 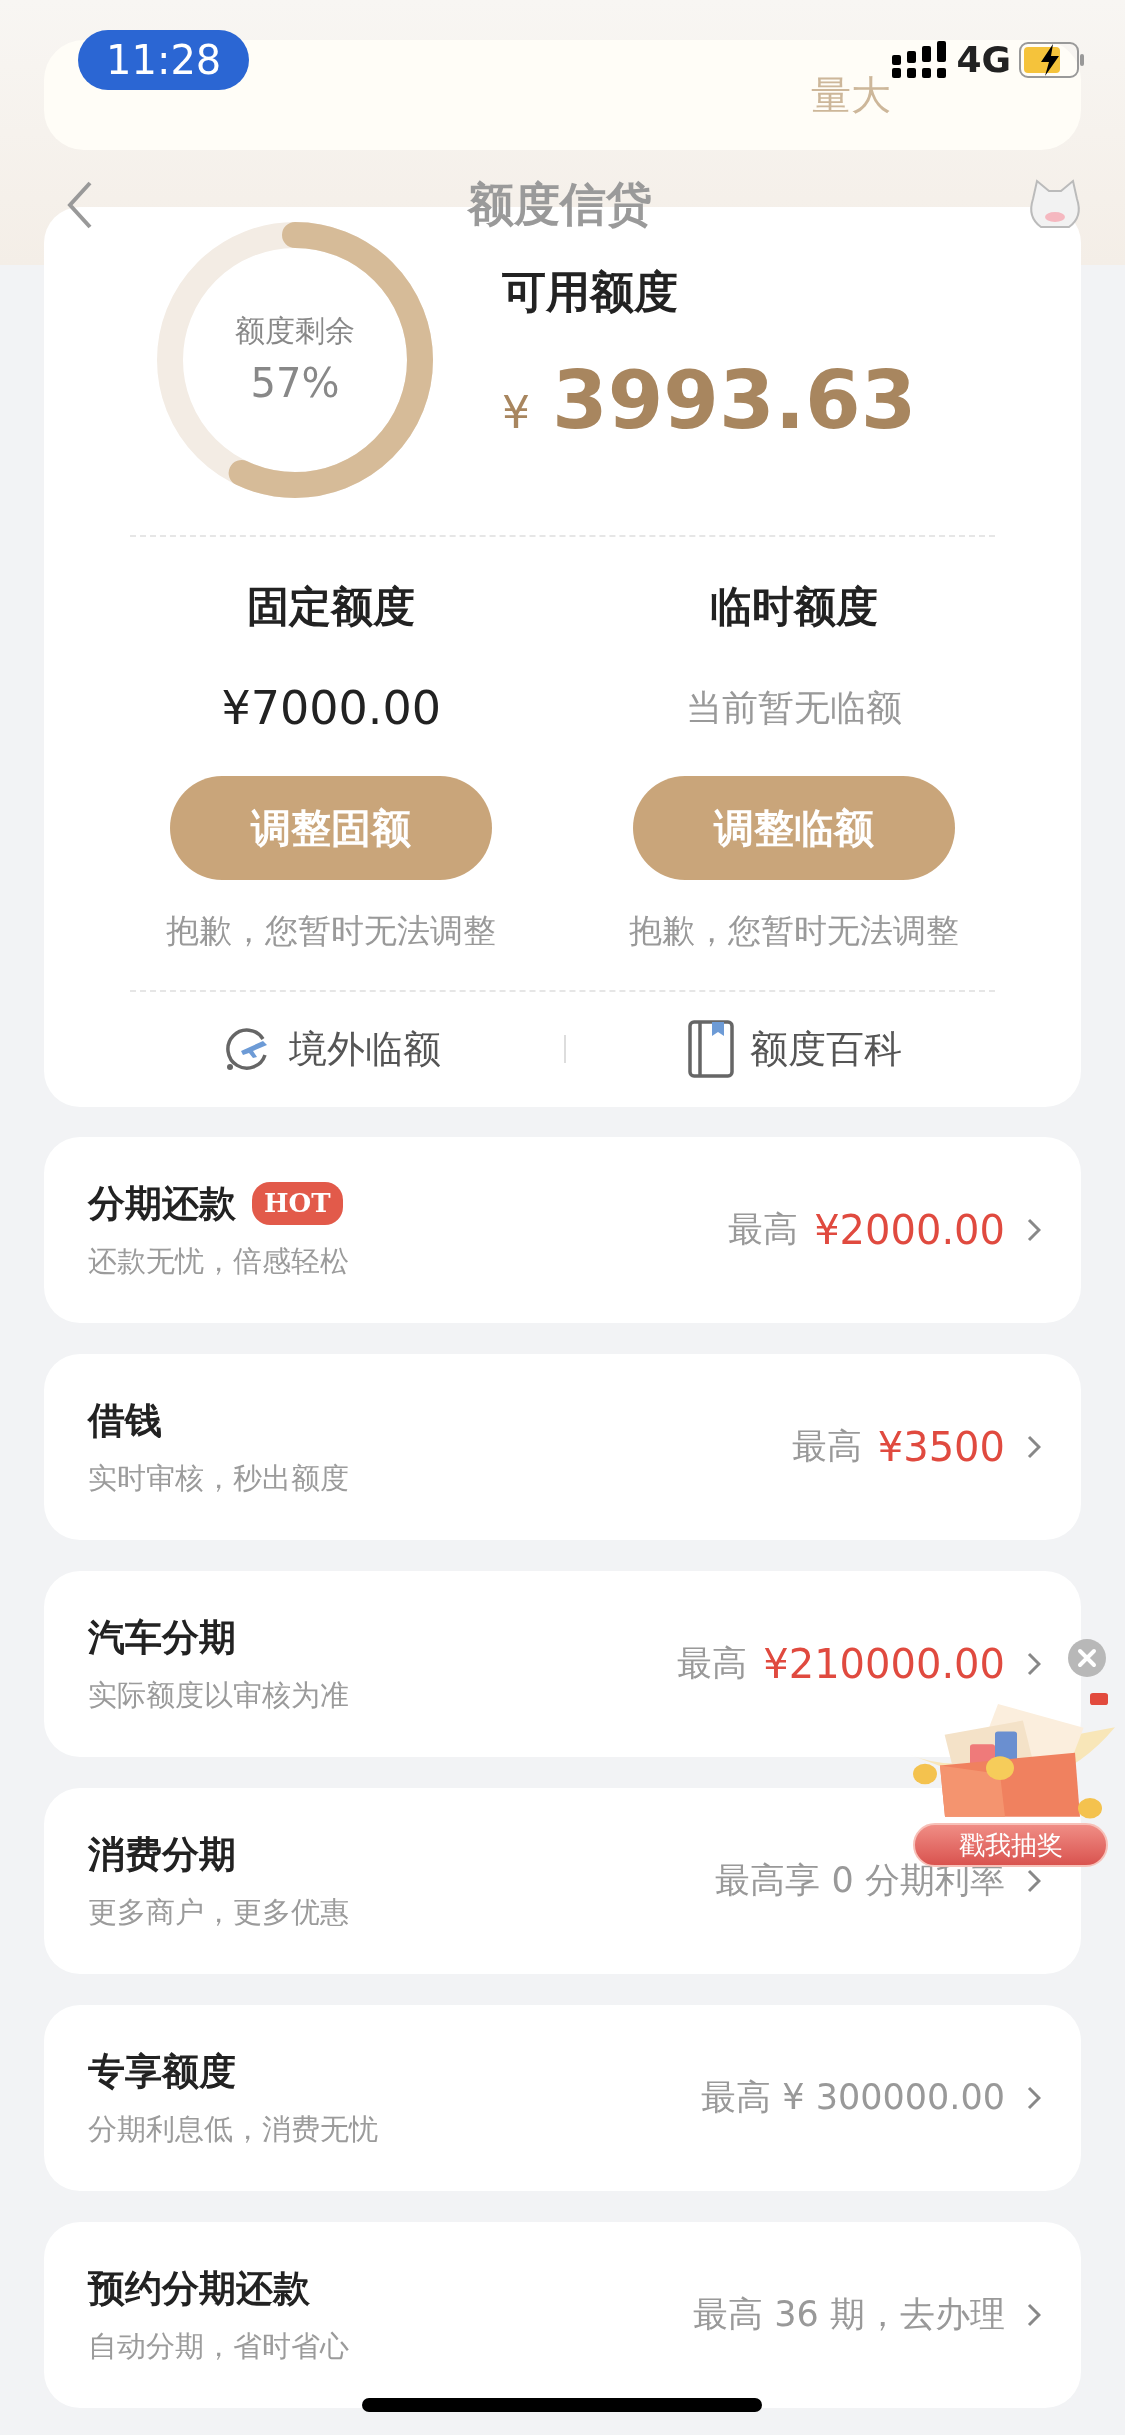 What do you see at coordinates (516, 413) in the screenshot?
I see `currency-sign: ¥` at bounding box center [516, 413].